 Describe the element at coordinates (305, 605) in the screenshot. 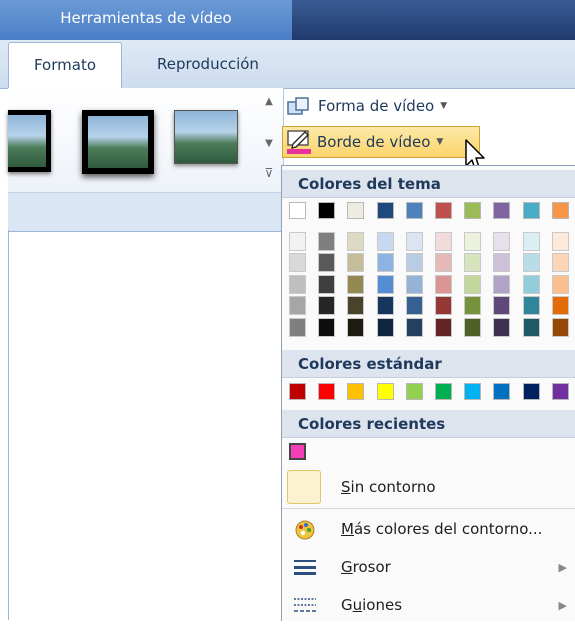

I see `dash-style-icon` at that location.